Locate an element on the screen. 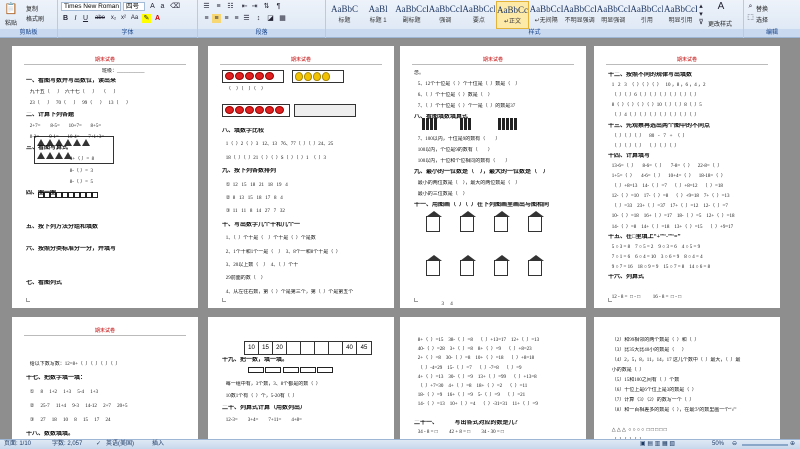 This screenshot has width=800, height=449. sort-icon: ⇅ is located at coordinates (266, 6).